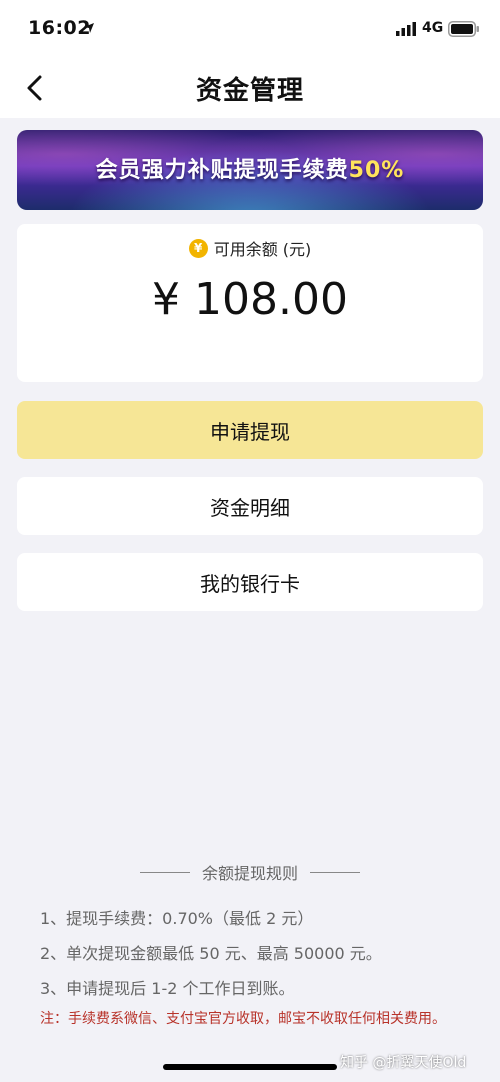 The width and height of the screenshot is (500, 1082). Describe the element at coordinates (164, 872) in the screenshot. I see `divider-left` at that location.